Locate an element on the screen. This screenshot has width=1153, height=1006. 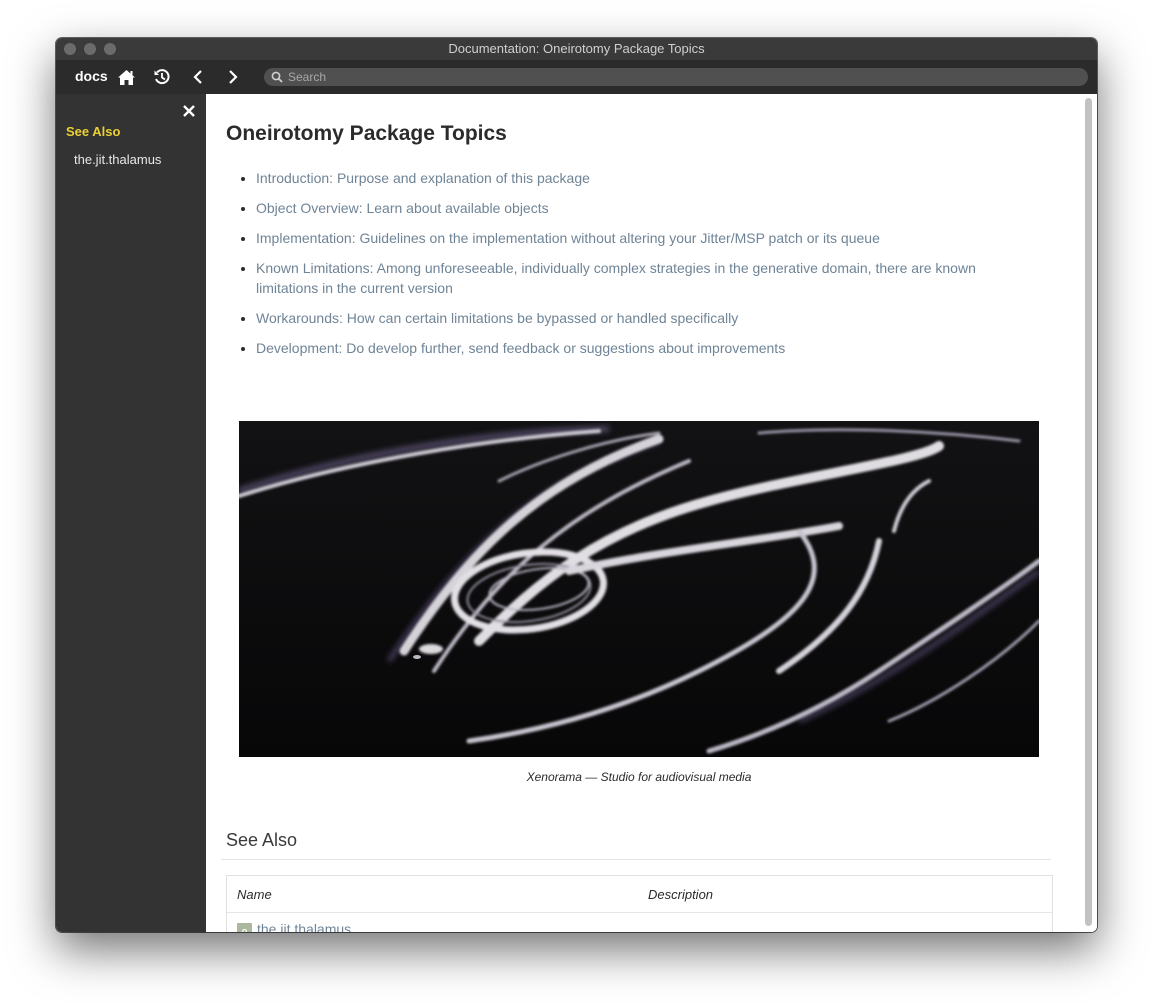
see-also-heading: See Also is located at coordinates (262, 840).